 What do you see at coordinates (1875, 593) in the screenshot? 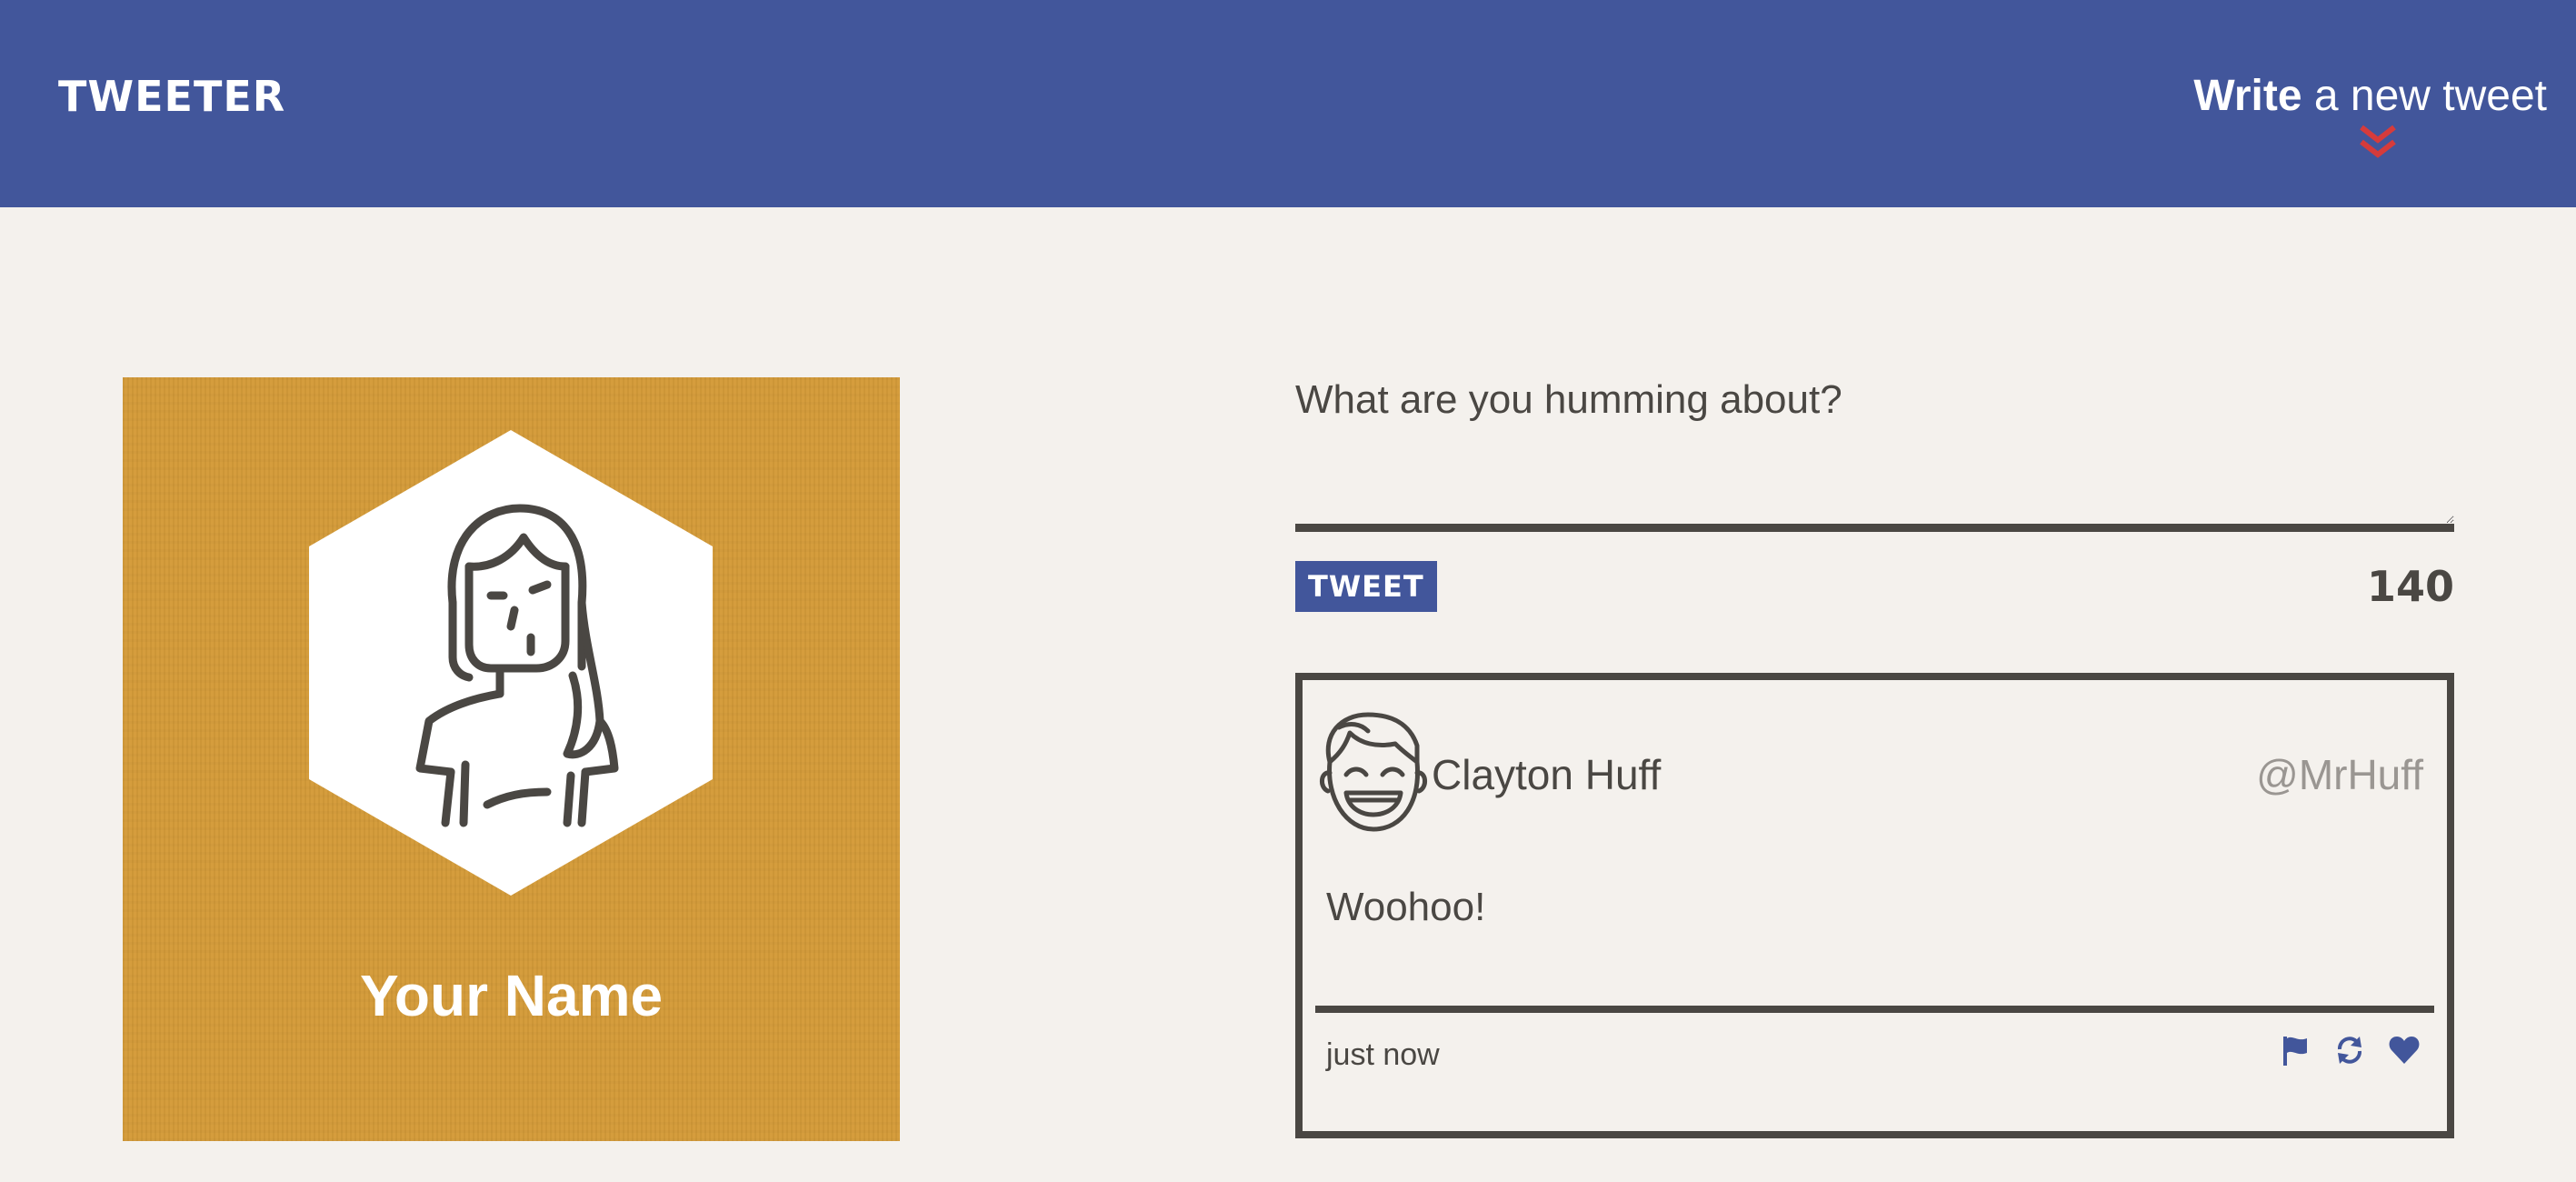
I see `composer-footer: TWEET 140` at bounding box center [1875, 593].